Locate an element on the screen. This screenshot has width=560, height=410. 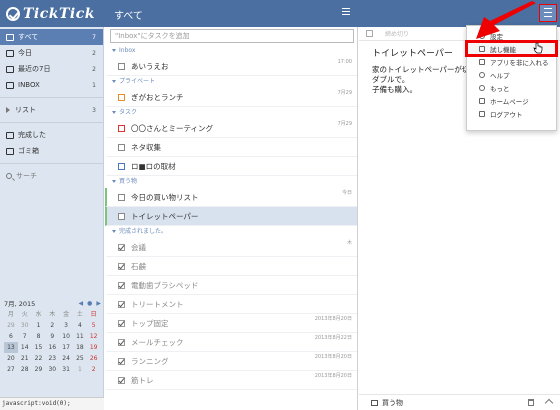
list-selector: 買う物 is located at coordinates (392, 403).